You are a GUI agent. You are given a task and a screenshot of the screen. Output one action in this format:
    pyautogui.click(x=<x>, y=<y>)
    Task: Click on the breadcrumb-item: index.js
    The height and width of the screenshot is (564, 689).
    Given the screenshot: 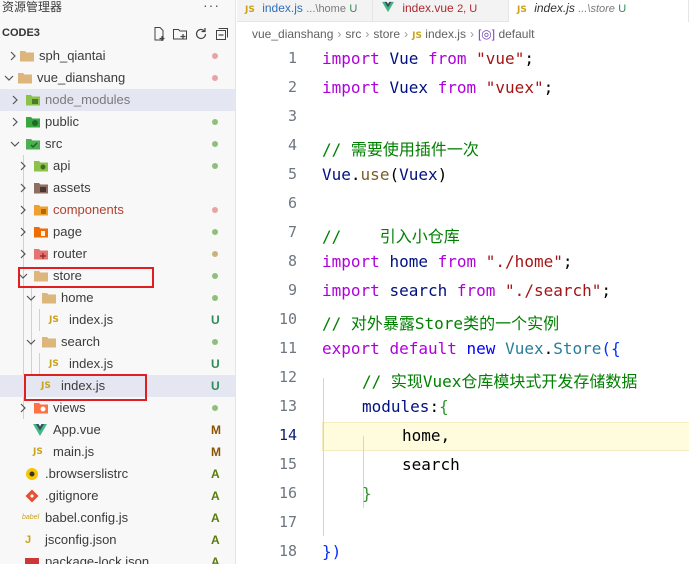 What is the action you would take?
    pyautogui.click(x=445, y=34)
    